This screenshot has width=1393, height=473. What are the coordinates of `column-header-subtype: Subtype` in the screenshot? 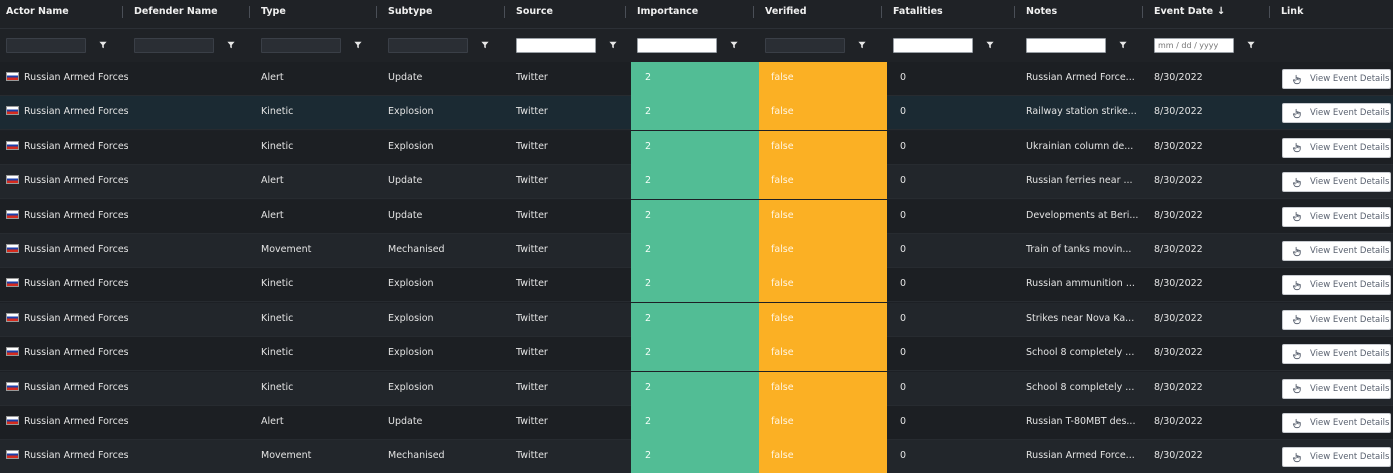 It's located at (446, 14).